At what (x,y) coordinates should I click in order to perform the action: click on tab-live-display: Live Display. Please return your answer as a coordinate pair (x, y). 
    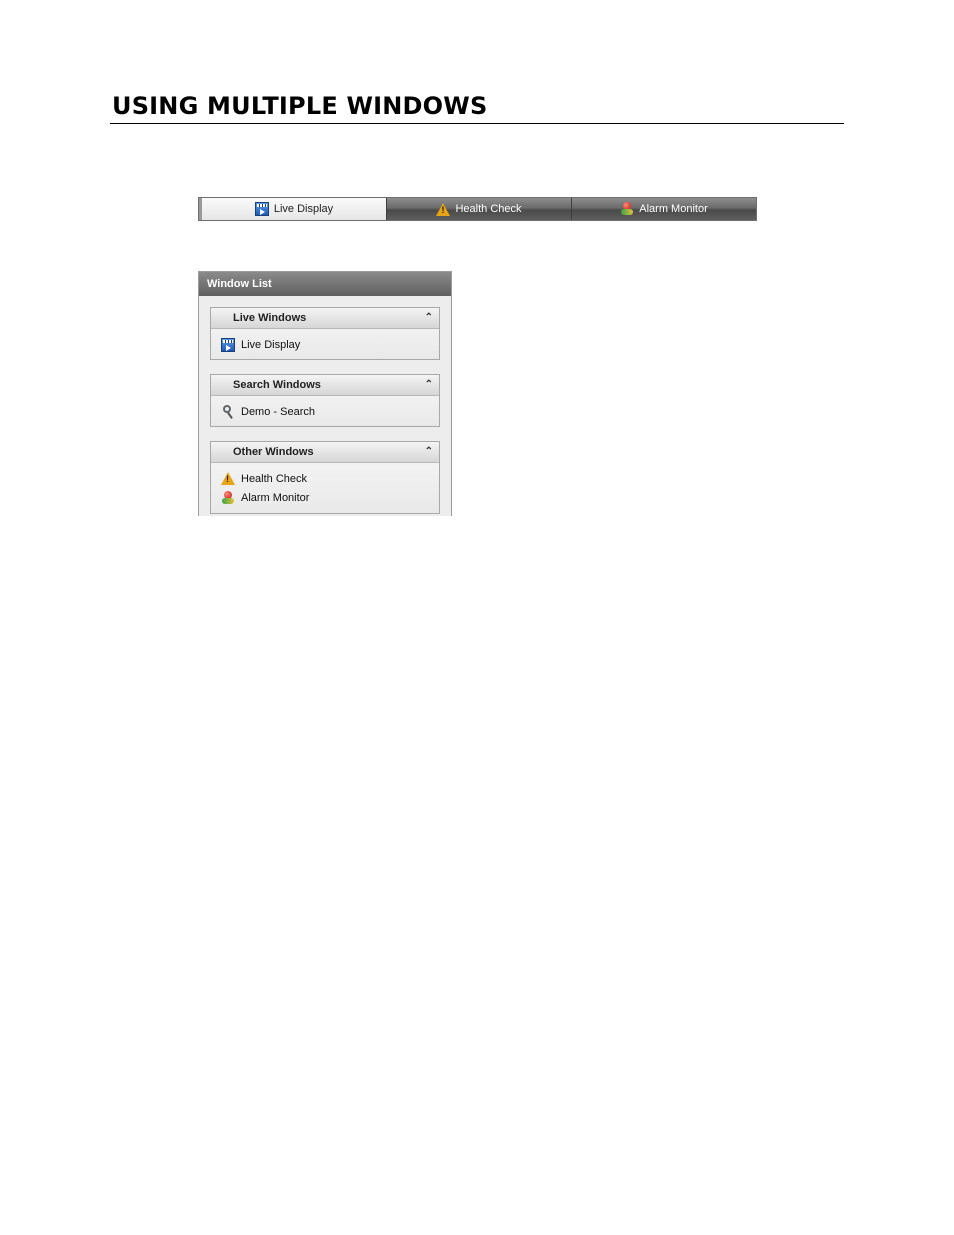
    Looking at the image, I should click on (293, 209).